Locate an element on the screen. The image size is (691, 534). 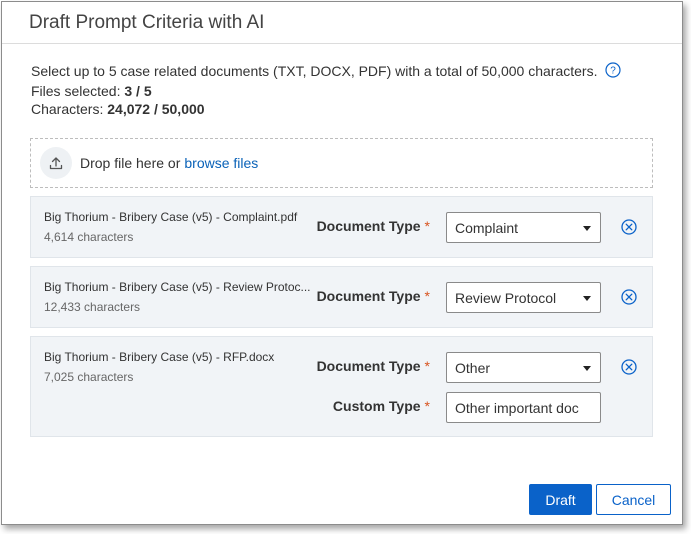
files-selected-value: 3 / 5 is located at coordinates (138, 91).